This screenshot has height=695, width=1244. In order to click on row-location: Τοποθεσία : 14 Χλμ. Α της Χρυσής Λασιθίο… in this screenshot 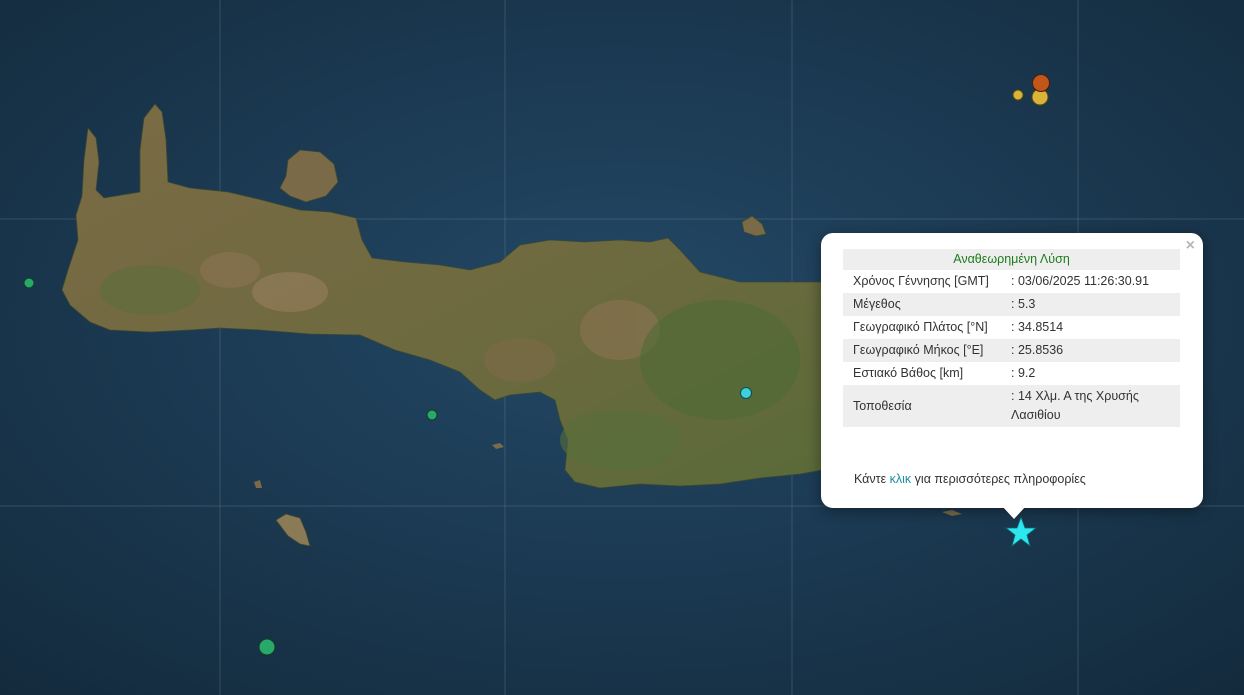, I will do `click(1011, 406)`.